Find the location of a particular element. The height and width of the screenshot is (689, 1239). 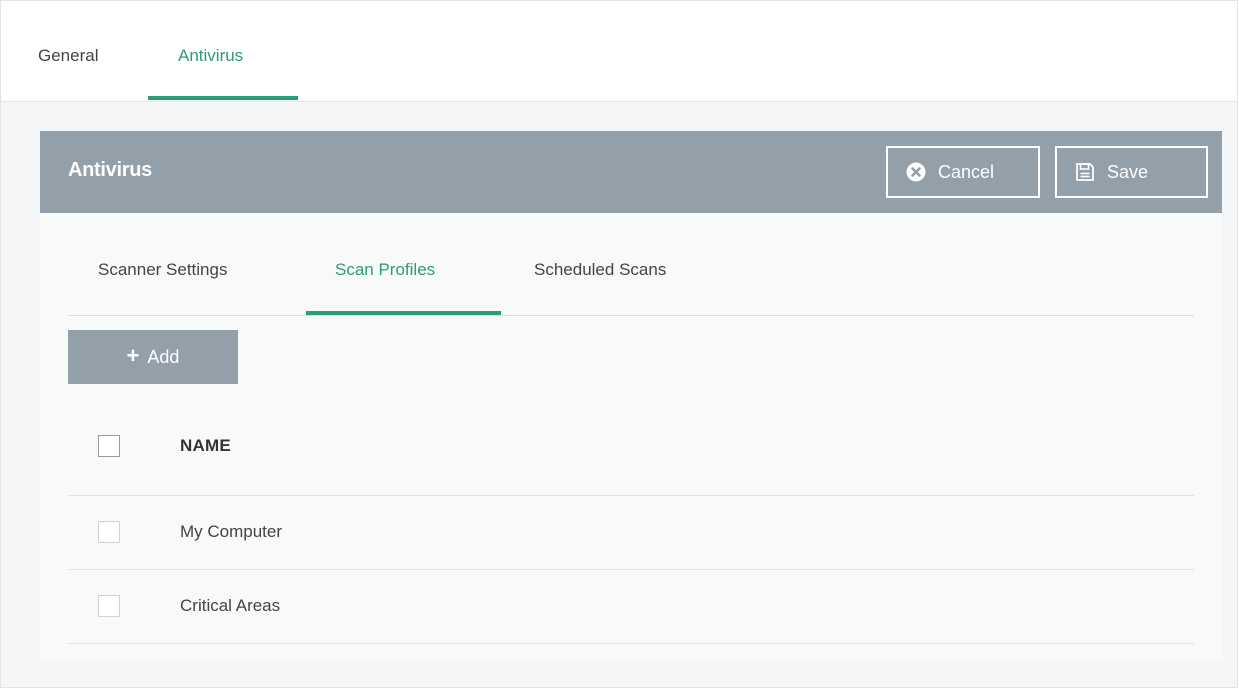

table-row: Critical Areas is located at coordinates (631, 607).